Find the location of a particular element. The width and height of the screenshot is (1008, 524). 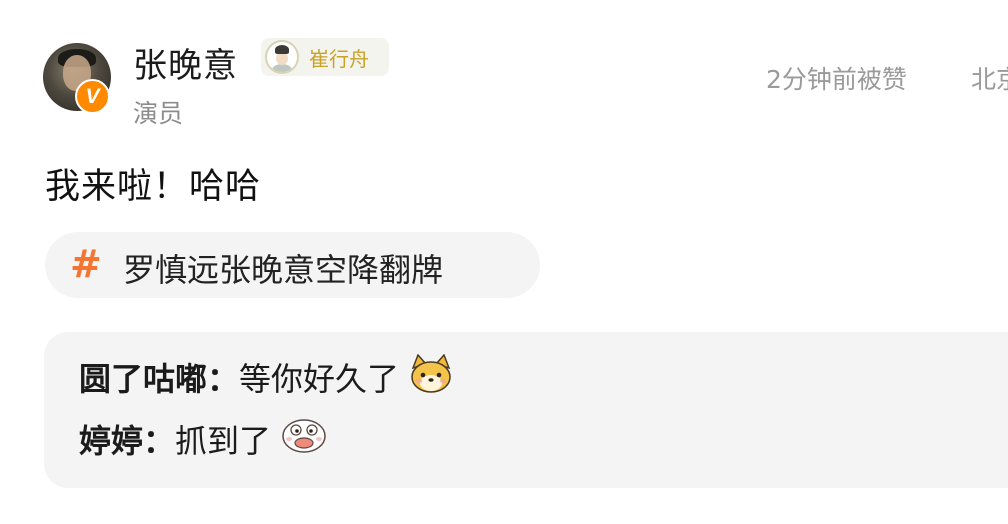

role-tag-label: 崔行舟 is located at coordinates (339, 59).